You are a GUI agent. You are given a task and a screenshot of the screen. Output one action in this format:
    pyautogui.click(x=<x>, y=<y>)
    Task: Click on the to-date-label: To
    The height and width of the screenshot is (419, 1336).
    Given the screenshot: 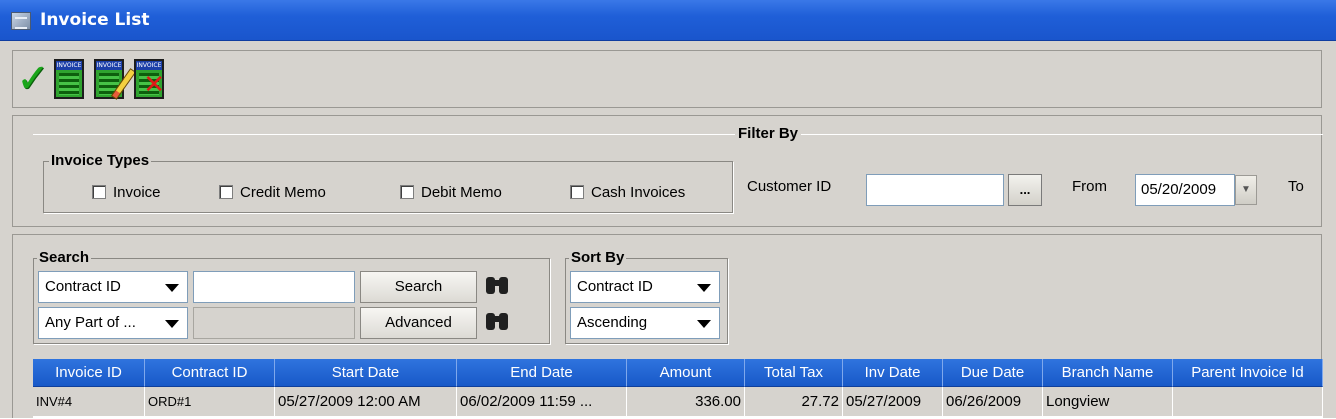 What is the action you would take?
    pyautogui.click(x=1296, y=186)
    